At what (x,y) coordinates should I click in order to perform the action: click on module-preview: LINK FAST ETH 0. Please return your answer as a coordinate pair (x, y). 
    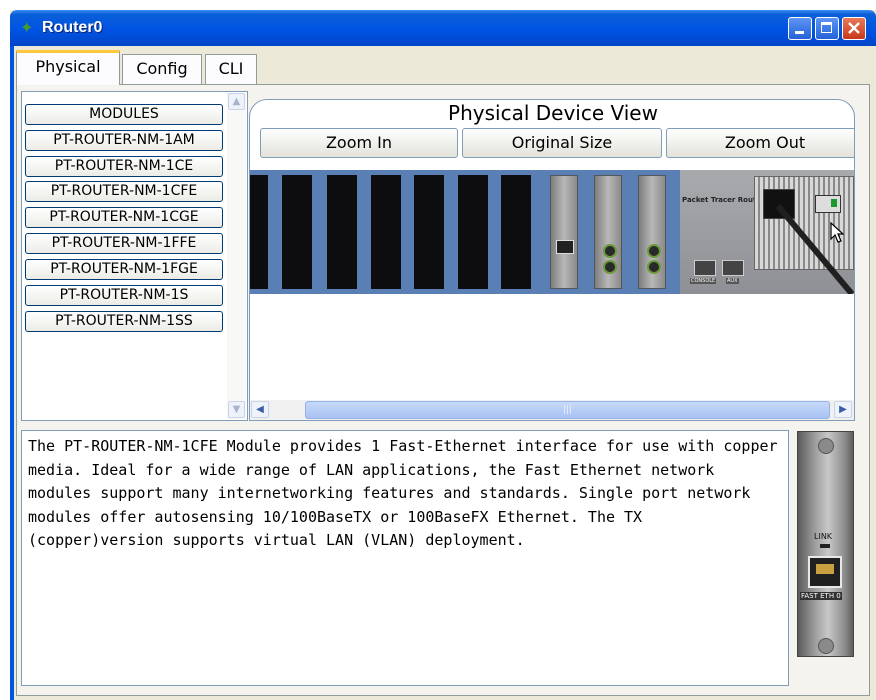
    Looking at the image, I should click on (825, 544).